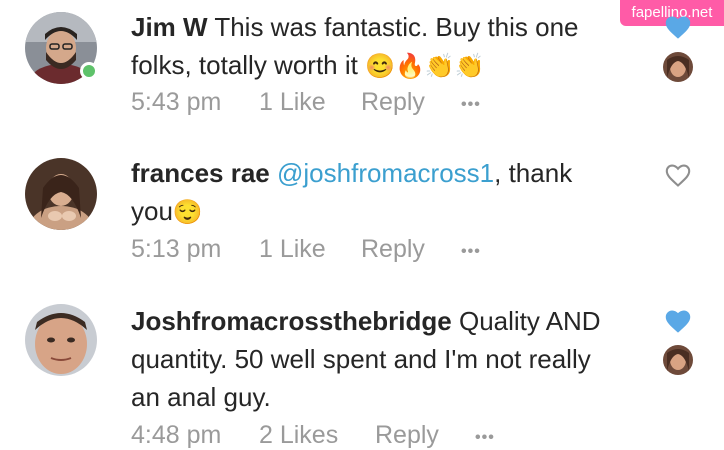 The image size is (724, 450). I want to click on comment-time: 5:13 pm, so click(176, 249).